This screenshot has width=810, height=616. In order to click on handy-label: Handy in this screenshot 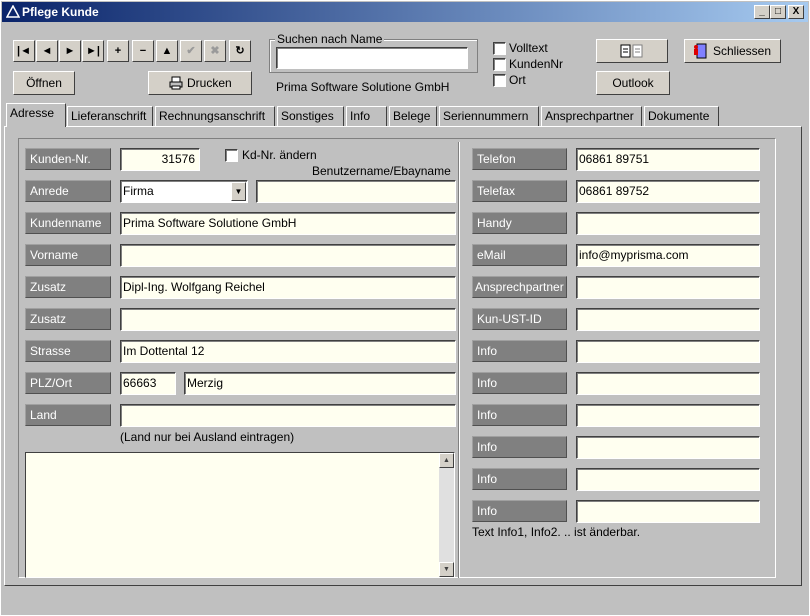, I will do `click(519, 223)`.